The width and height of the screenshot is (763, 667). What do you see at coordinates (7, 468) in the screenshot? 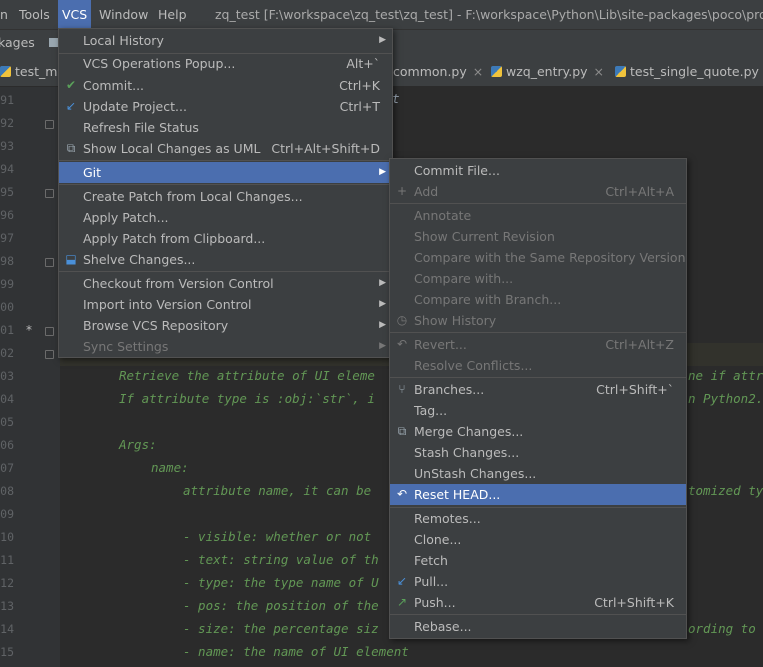
I see `line-number: 07` at bounding box center [7, 468].